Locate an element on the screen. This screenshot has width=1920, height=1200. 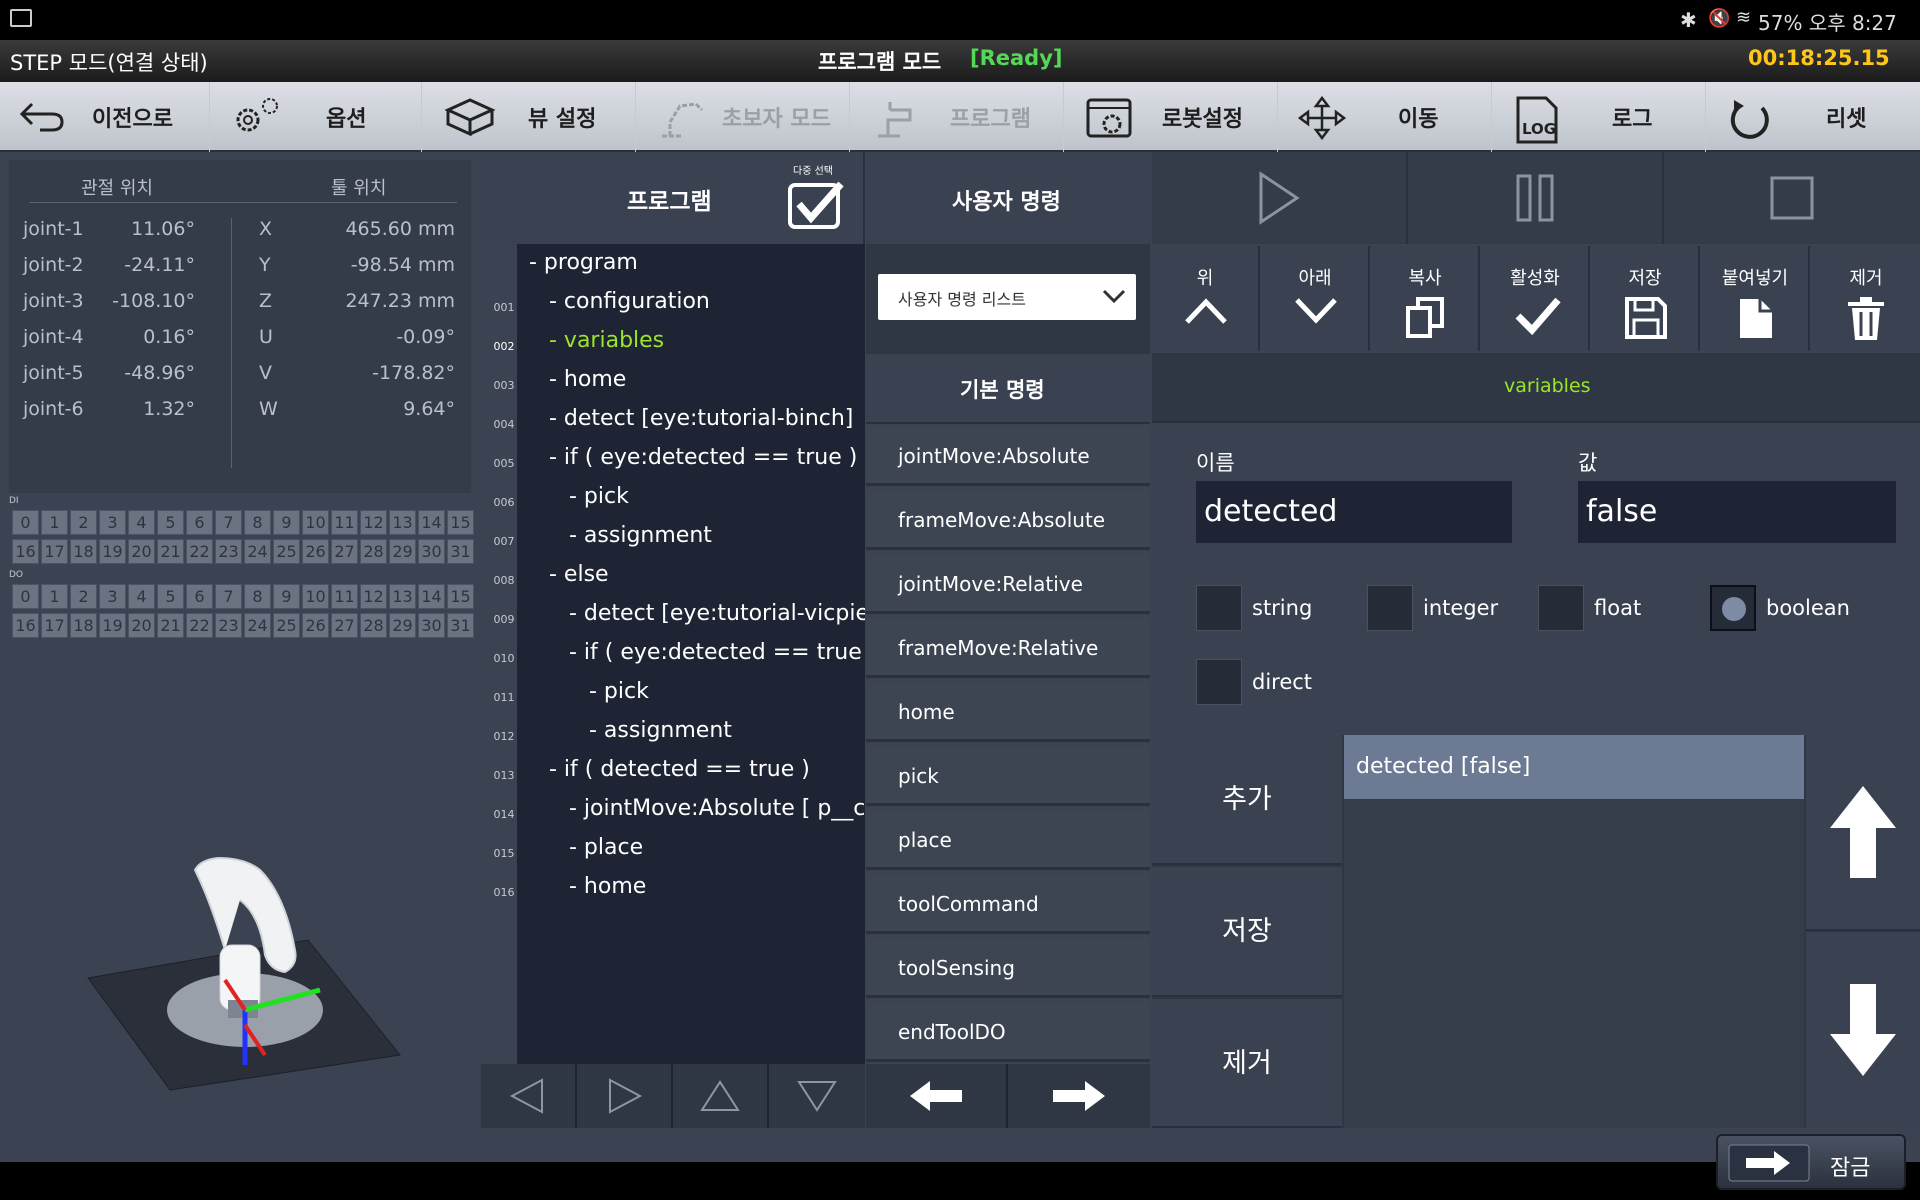
reset-icon is located at coordinates (1749, 119).